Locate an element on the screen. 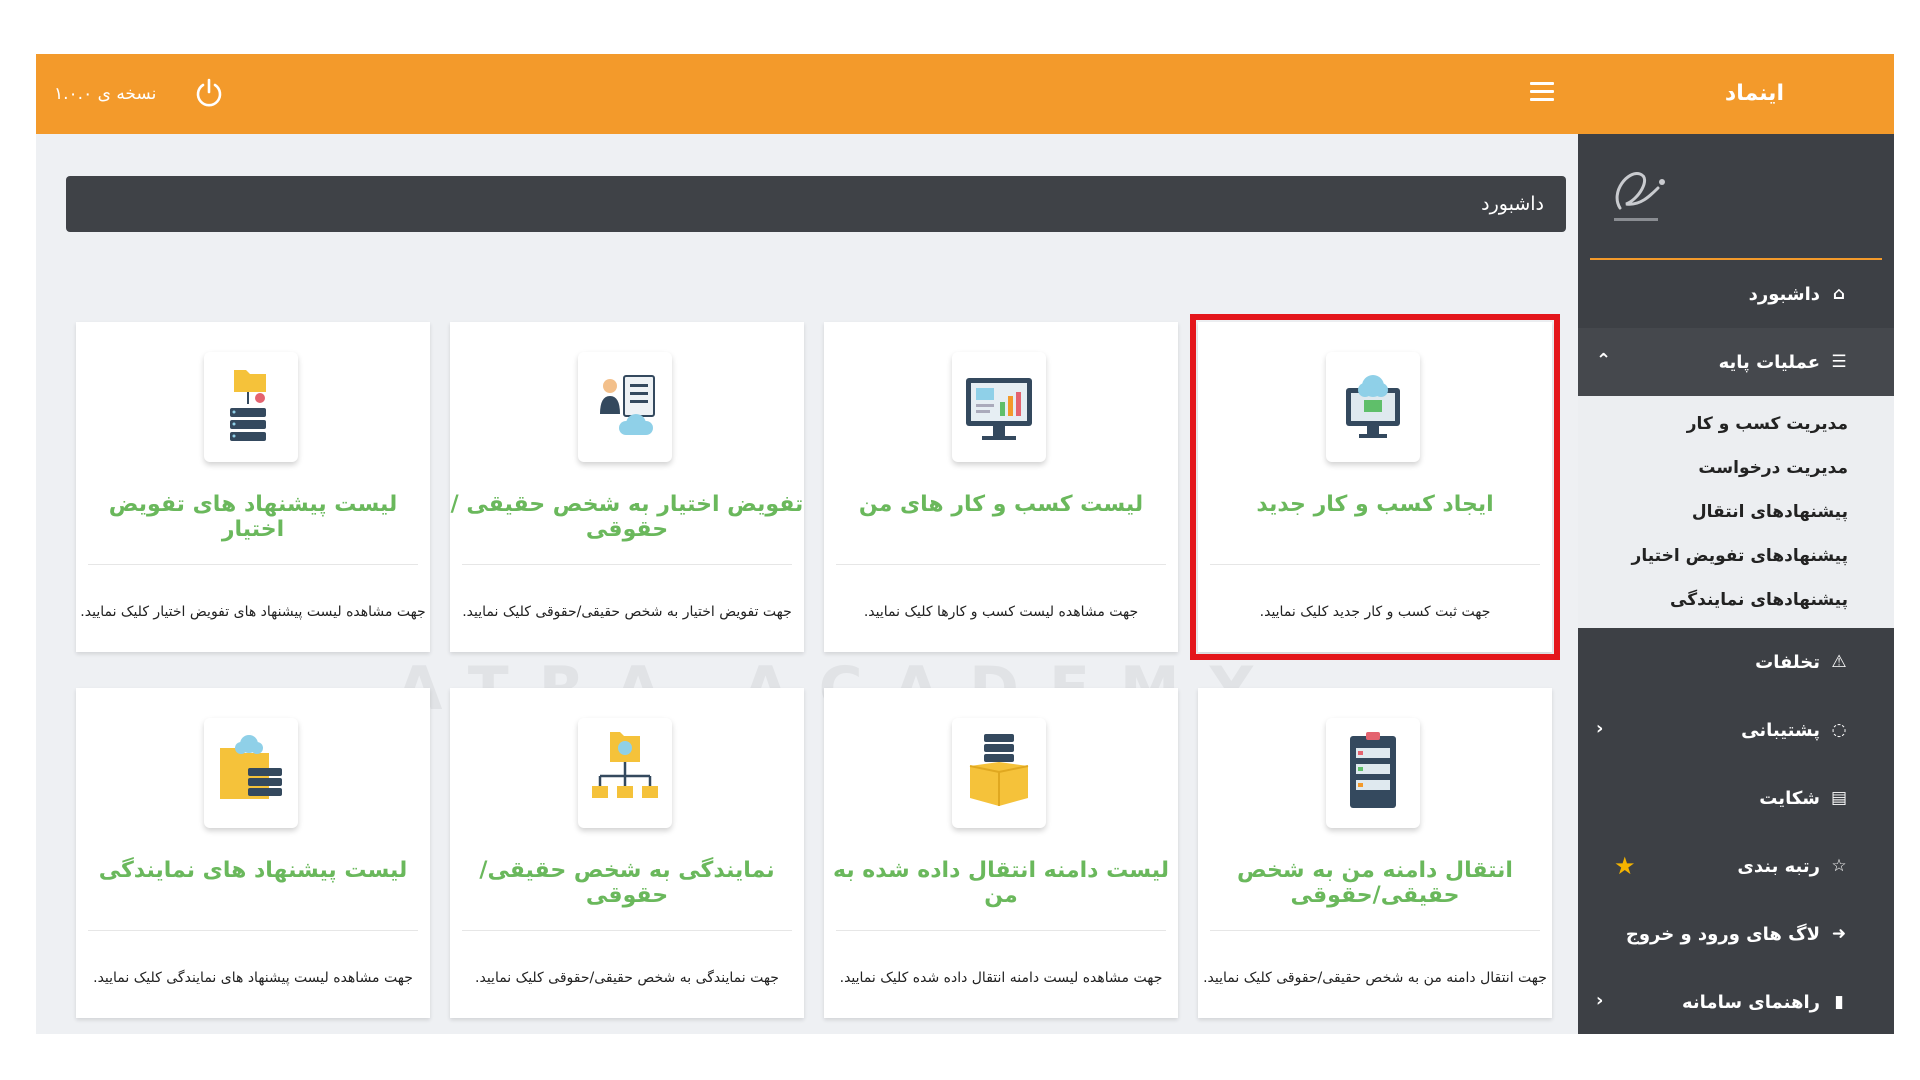 Image resolution: width=1920 pixels, height=1080 pixels. sidebar-item-base-operations: ☰ عملیات پایه ⌃ is located at coordinates (1736, 362).